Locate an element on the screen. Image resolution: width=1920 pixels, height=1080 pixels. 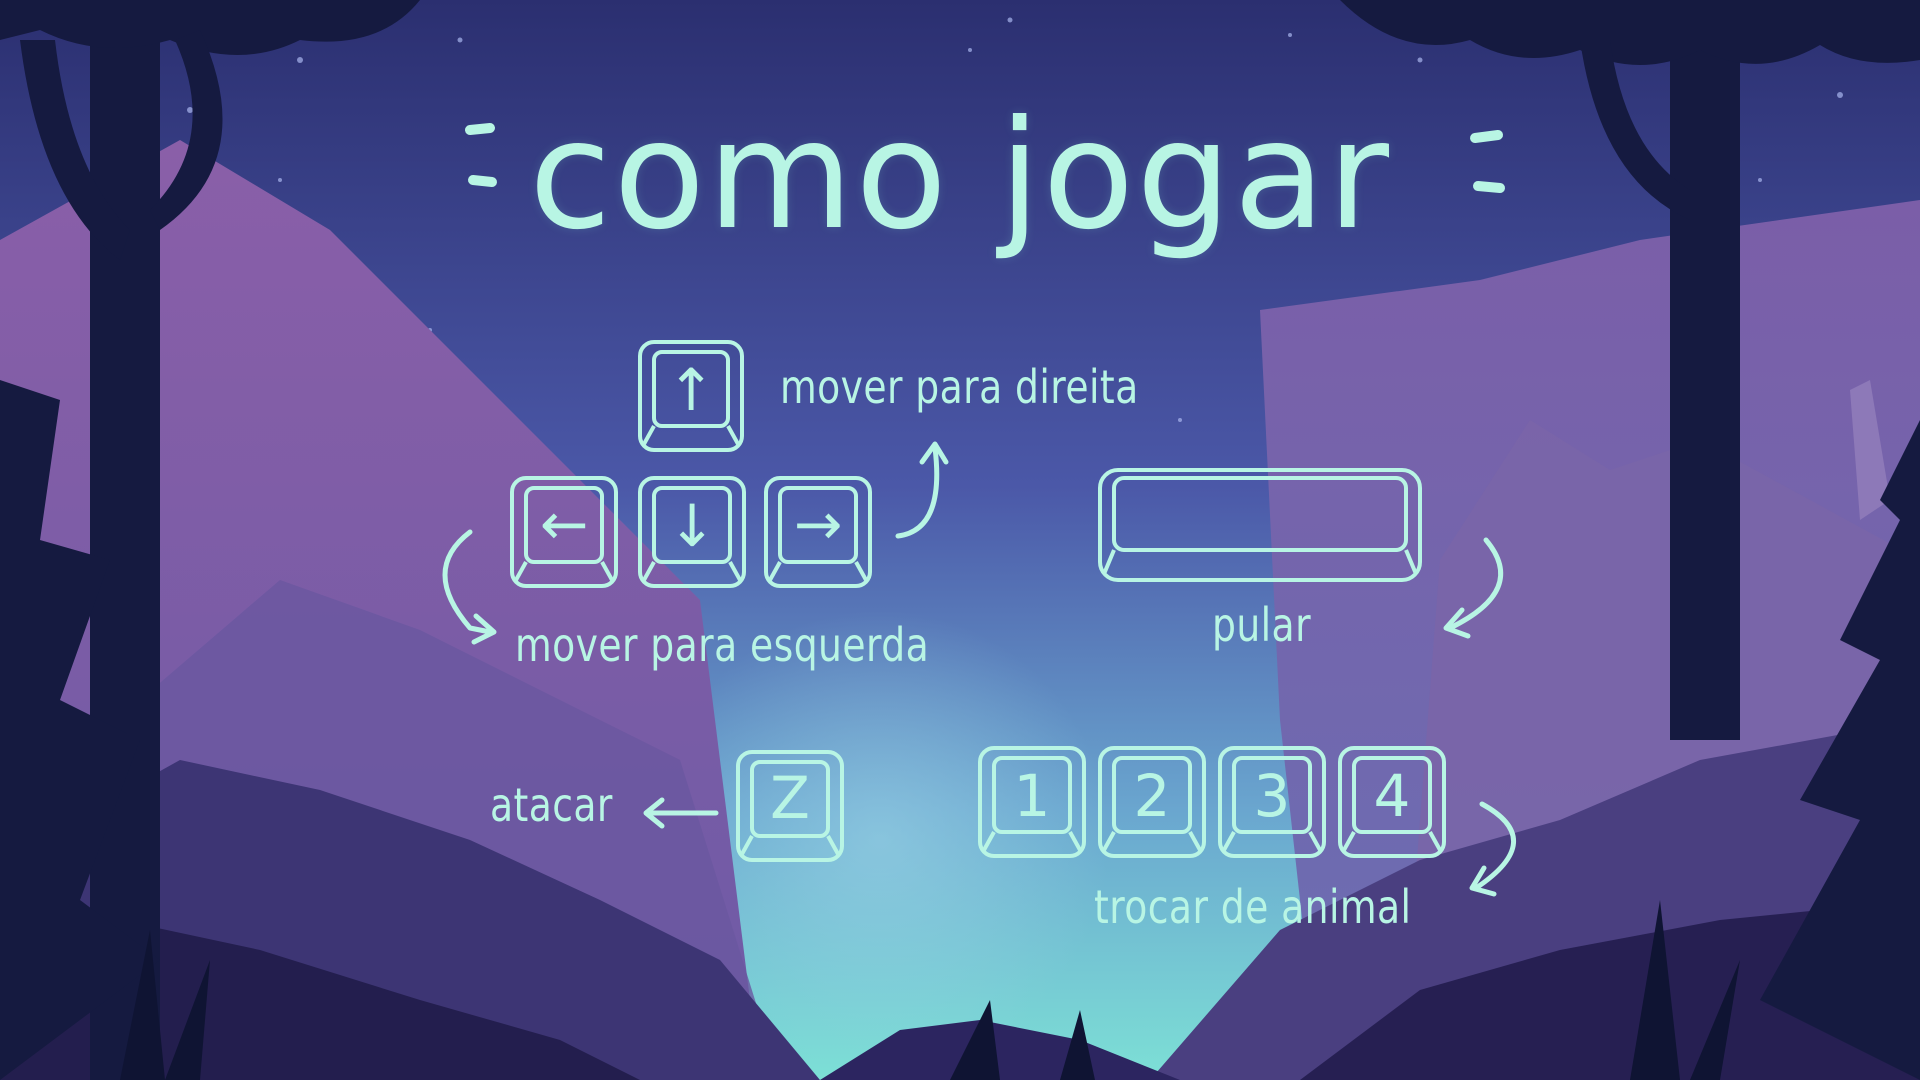
title-decoration-left is located at coordinates (481, 155).